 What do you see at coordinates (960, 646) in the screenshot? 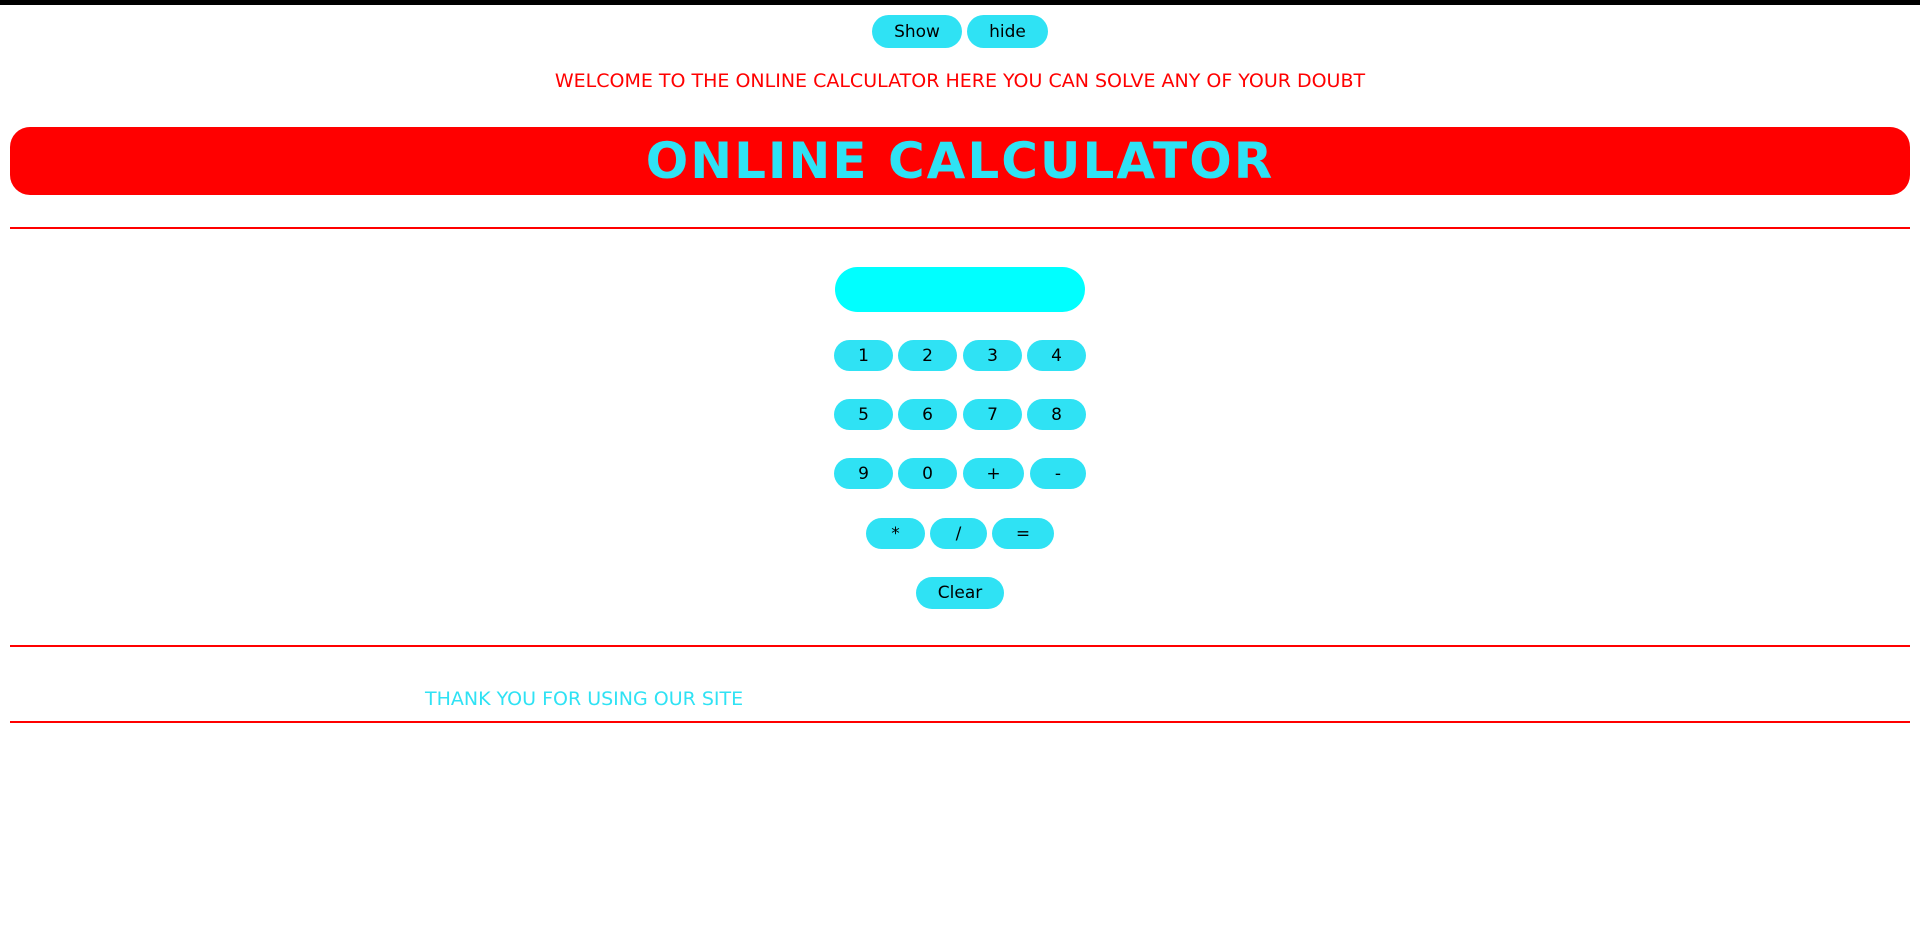
I see `divider-middle` at bounding box center [960, 646].